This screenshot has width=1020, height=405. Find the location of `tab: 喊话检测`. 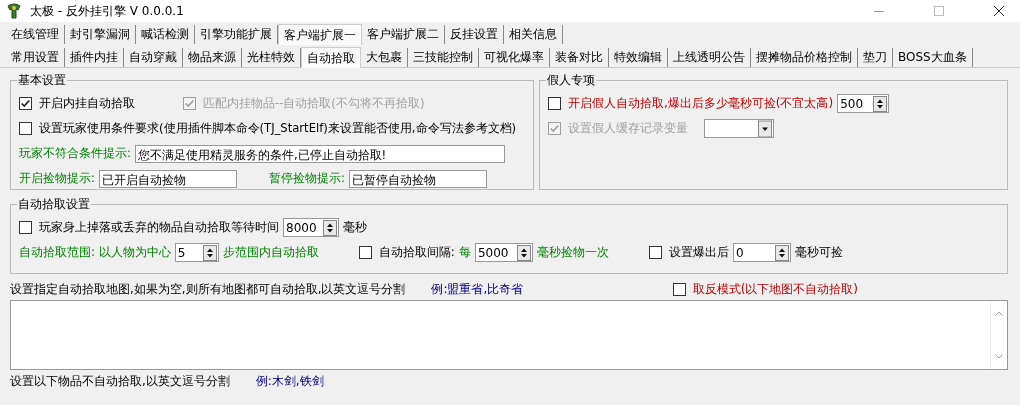

tab: 喊话检测 is located at coordinates (165, 34).